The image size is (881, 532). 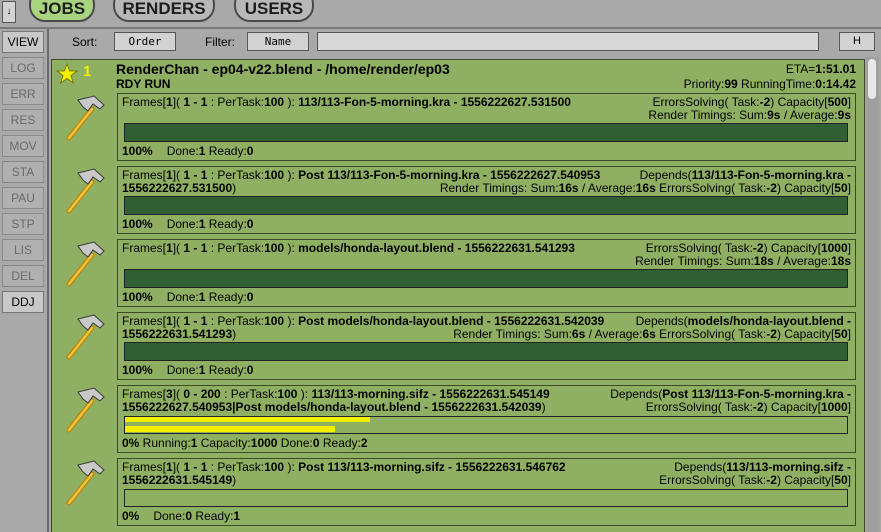 What do you see at coordinates (440, 14) in the screenshot?
I see `top-bar: ↓ JOBS RENDERS USERS` at bounding box center [440, 14].